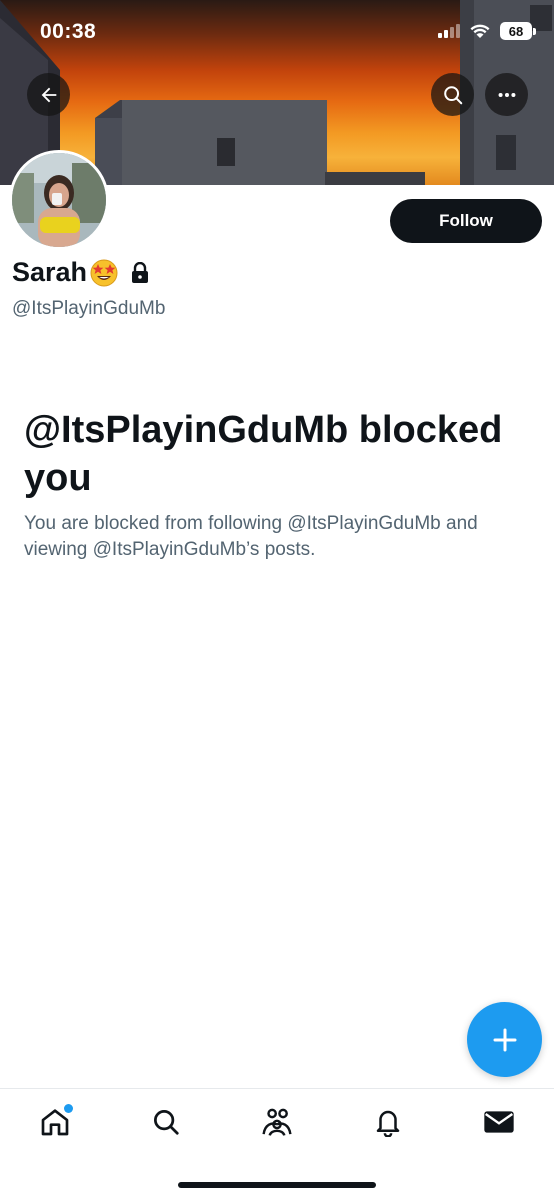 The height and width of the screenshot is (1200, 554). I want to click on cellular-signal-icon, so click(449, 31).